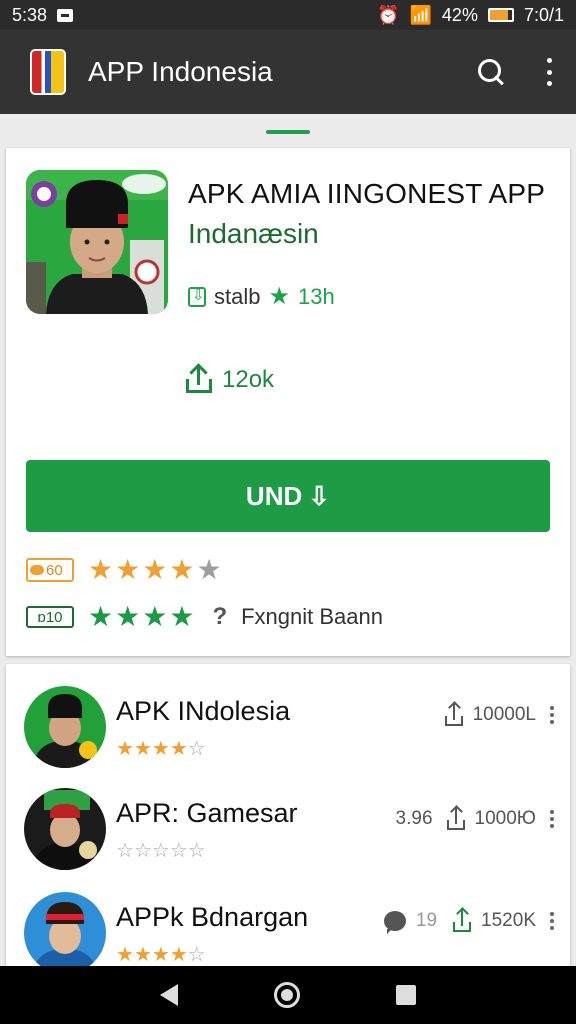  What do you see at coordinates (459, 14) in the screenshot?
I see `battery-percent: 42%` at bounding box center [459, 14].